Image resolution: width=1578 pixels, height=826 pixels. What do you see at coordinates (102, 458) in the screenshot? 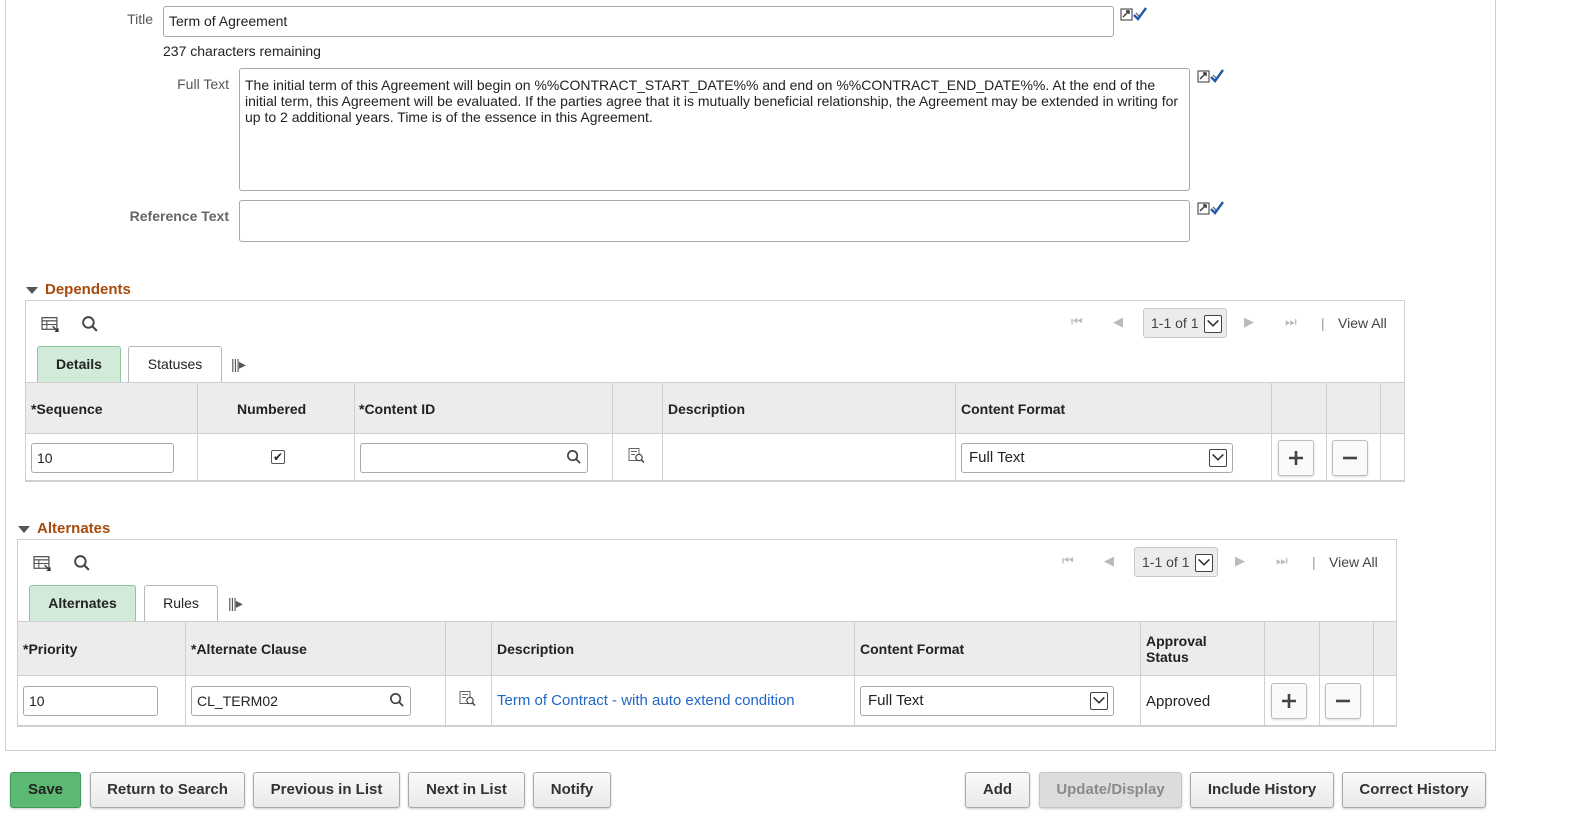
I see `sequence-input: 10` at bounding box center [102, 458].